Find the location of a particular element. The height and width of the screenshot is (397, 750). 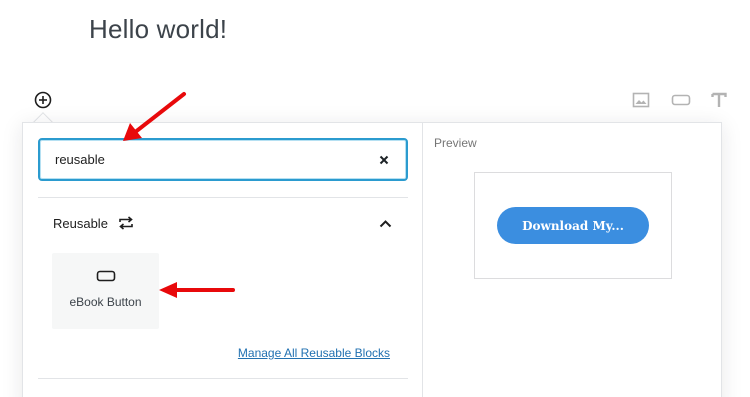

preview-label: Preview is located at coordinates (455, 143).